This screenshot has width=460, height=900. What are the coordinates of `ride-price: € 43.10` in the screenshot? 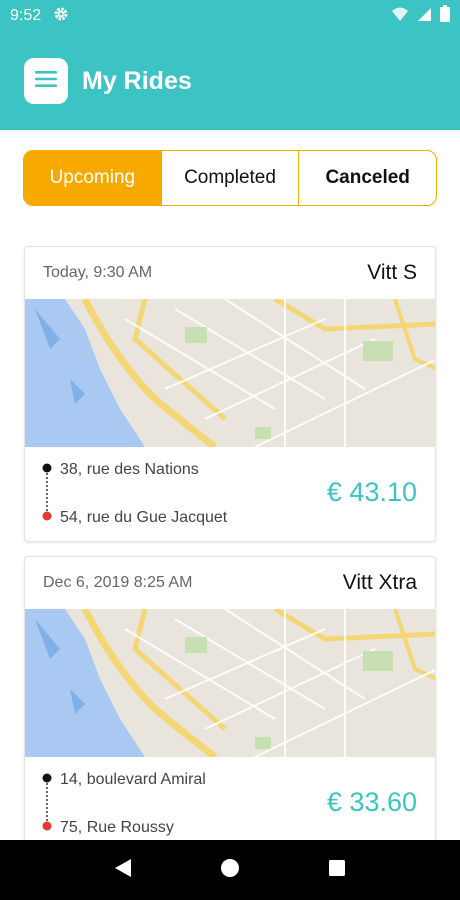 It's located at (371, 492).